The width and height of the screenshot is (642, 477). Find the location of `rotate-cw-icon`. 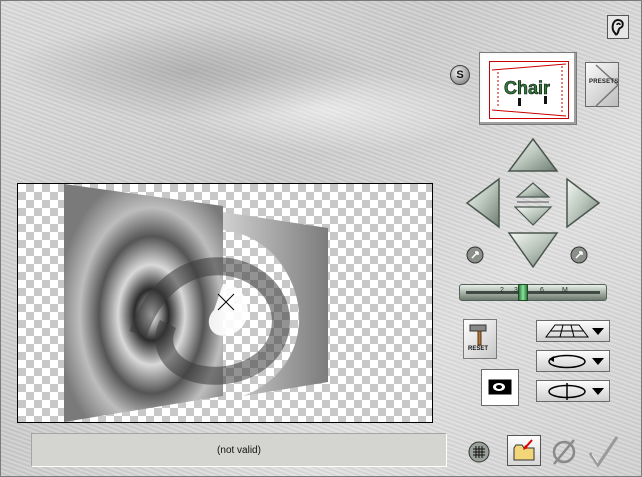

rotate-cw-icon is located at coordinates (579, 255).